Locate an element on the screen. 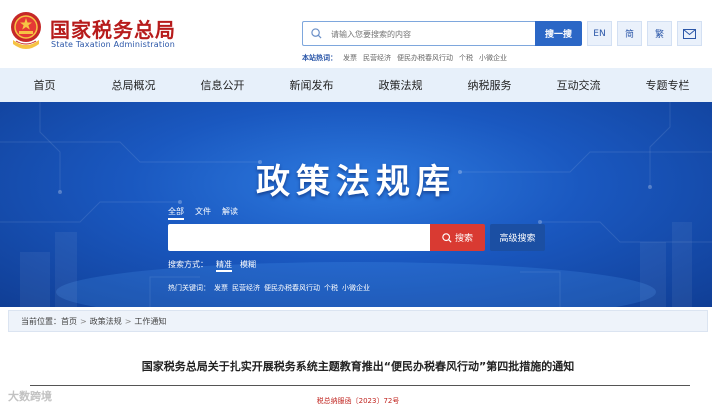 Image resolution: width=712 pixels, height=411 pixels. title-divider is located at coordinates (360, 385).